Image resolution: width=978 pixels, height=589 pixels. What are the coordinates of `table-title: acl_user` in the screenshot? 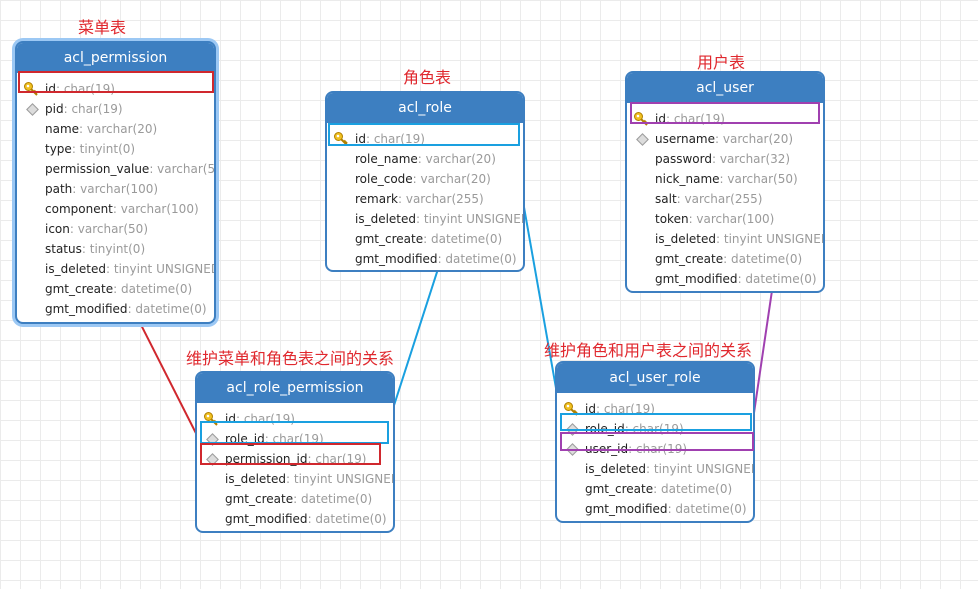 It's located at (725, 88).